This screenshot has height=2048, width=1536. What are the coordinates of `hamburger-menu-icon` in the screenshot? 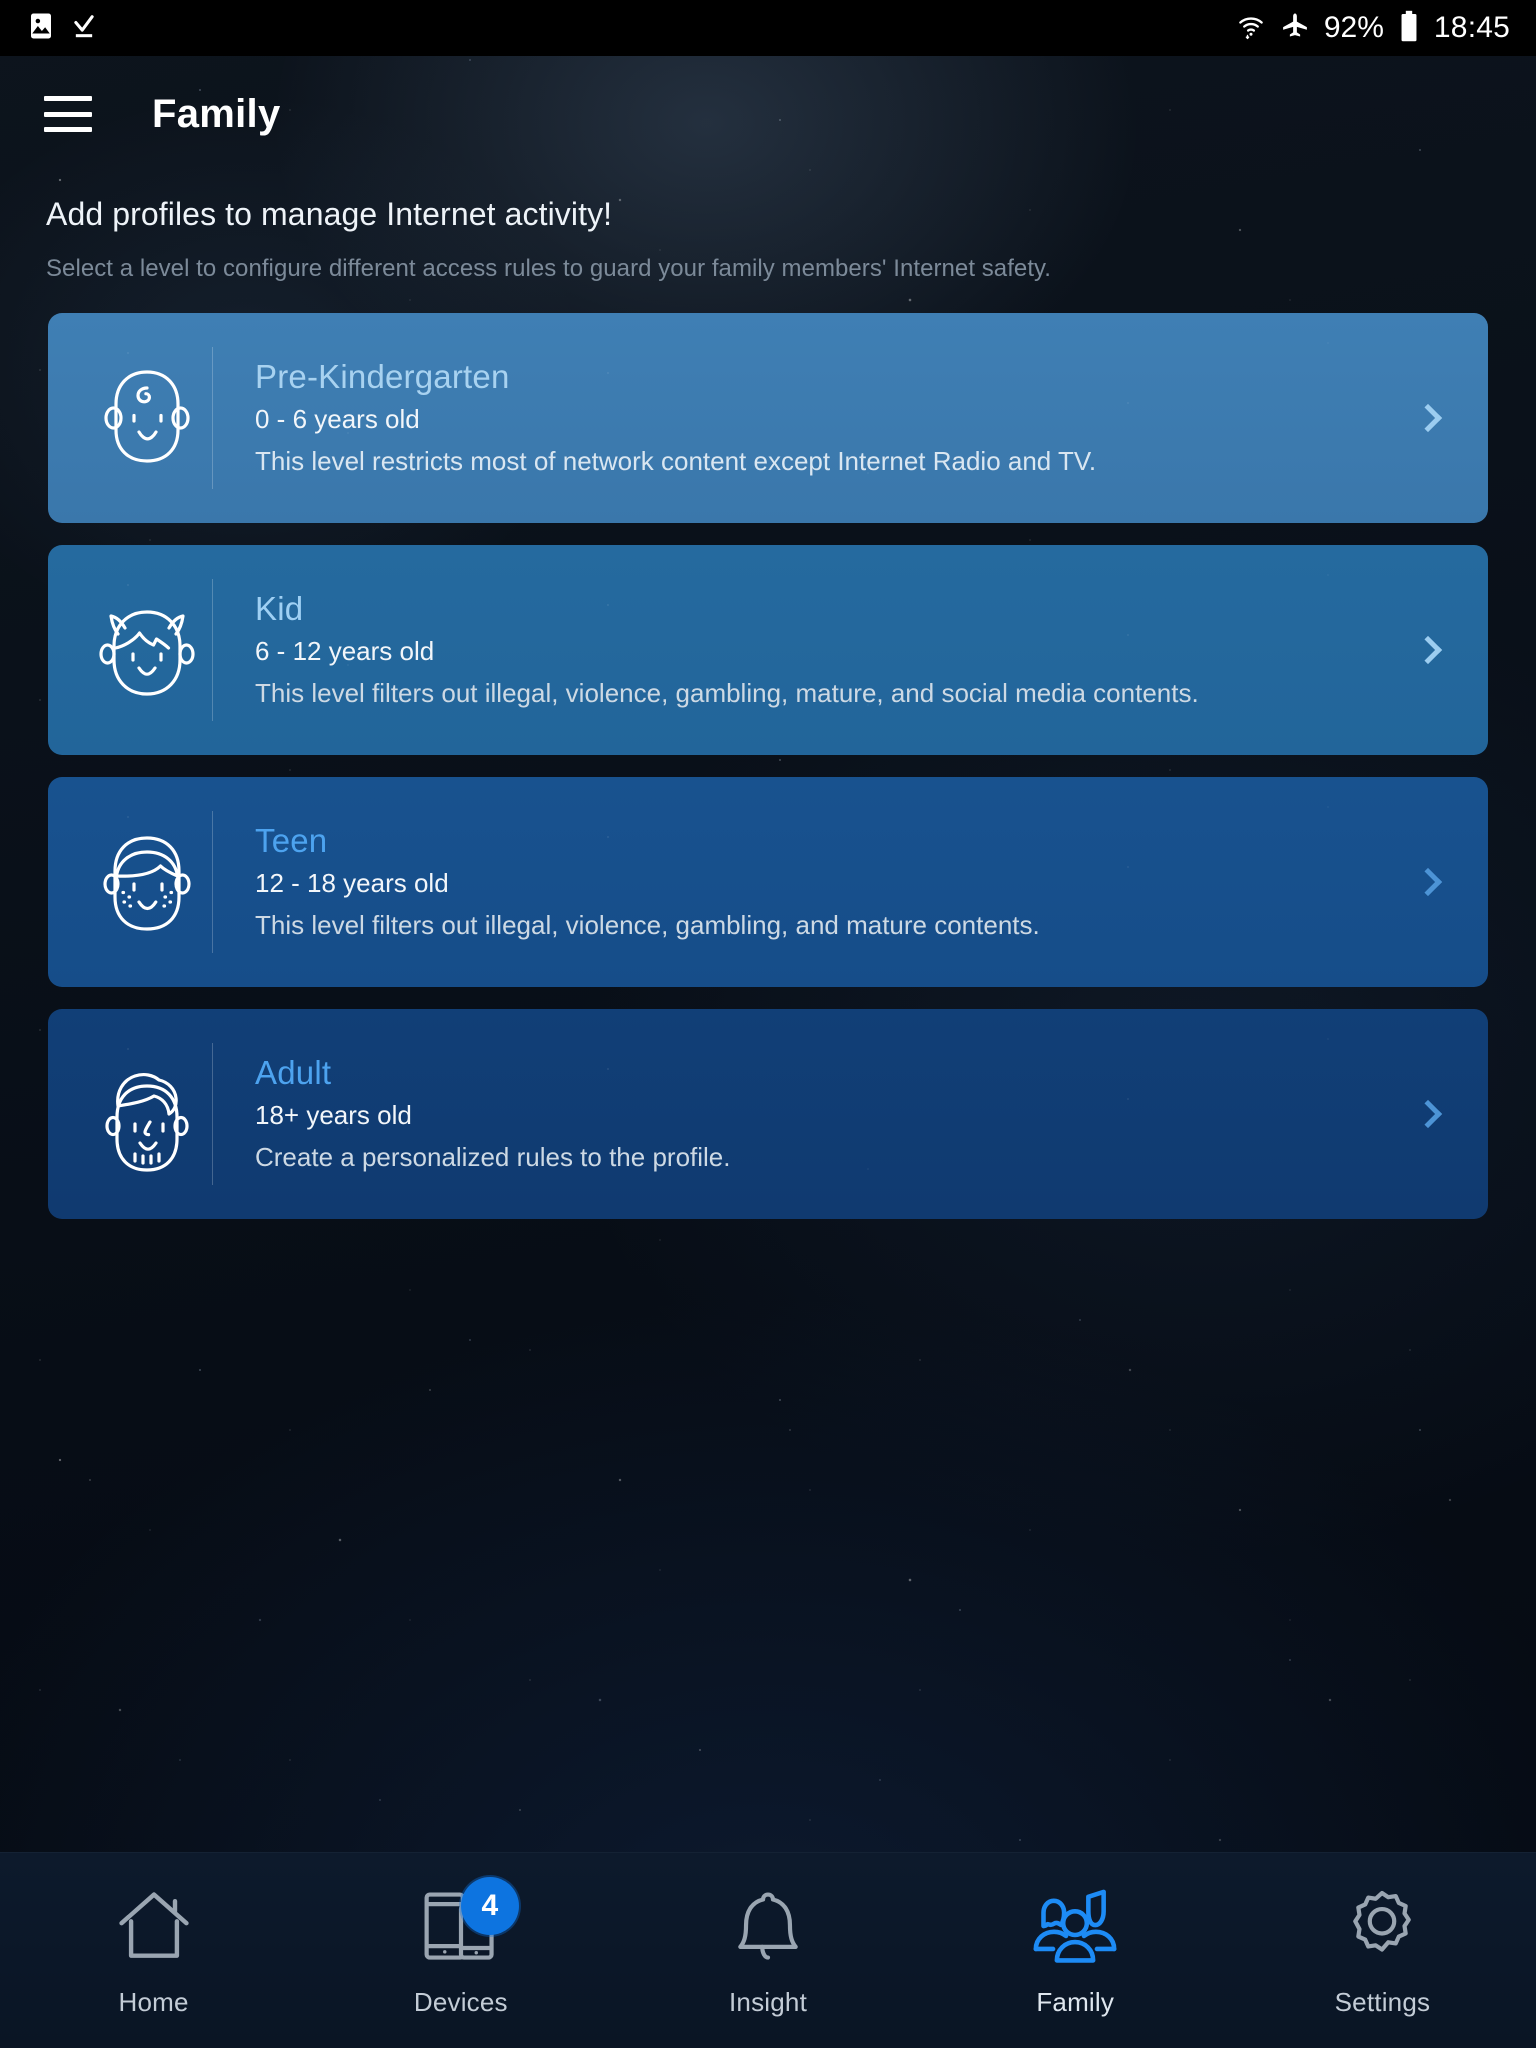 It's located at (68, 114).